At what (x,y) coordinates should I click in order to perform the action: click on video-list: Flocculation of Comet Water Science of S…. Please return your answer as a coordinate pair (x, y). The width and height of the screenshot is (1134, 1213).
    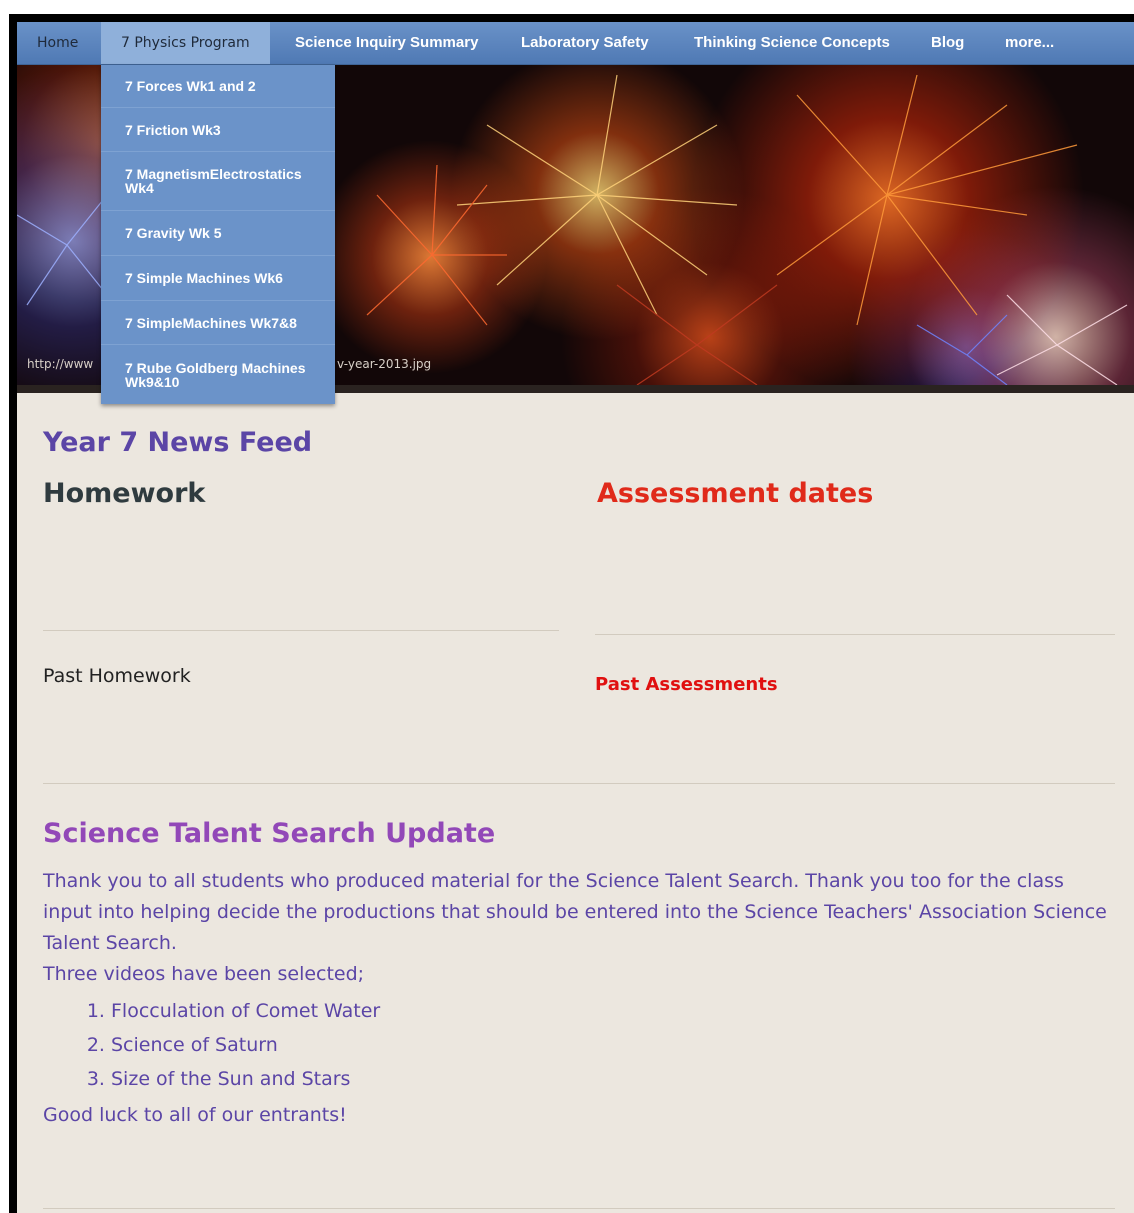
    Looking at the image, I should click on (580, 1045).